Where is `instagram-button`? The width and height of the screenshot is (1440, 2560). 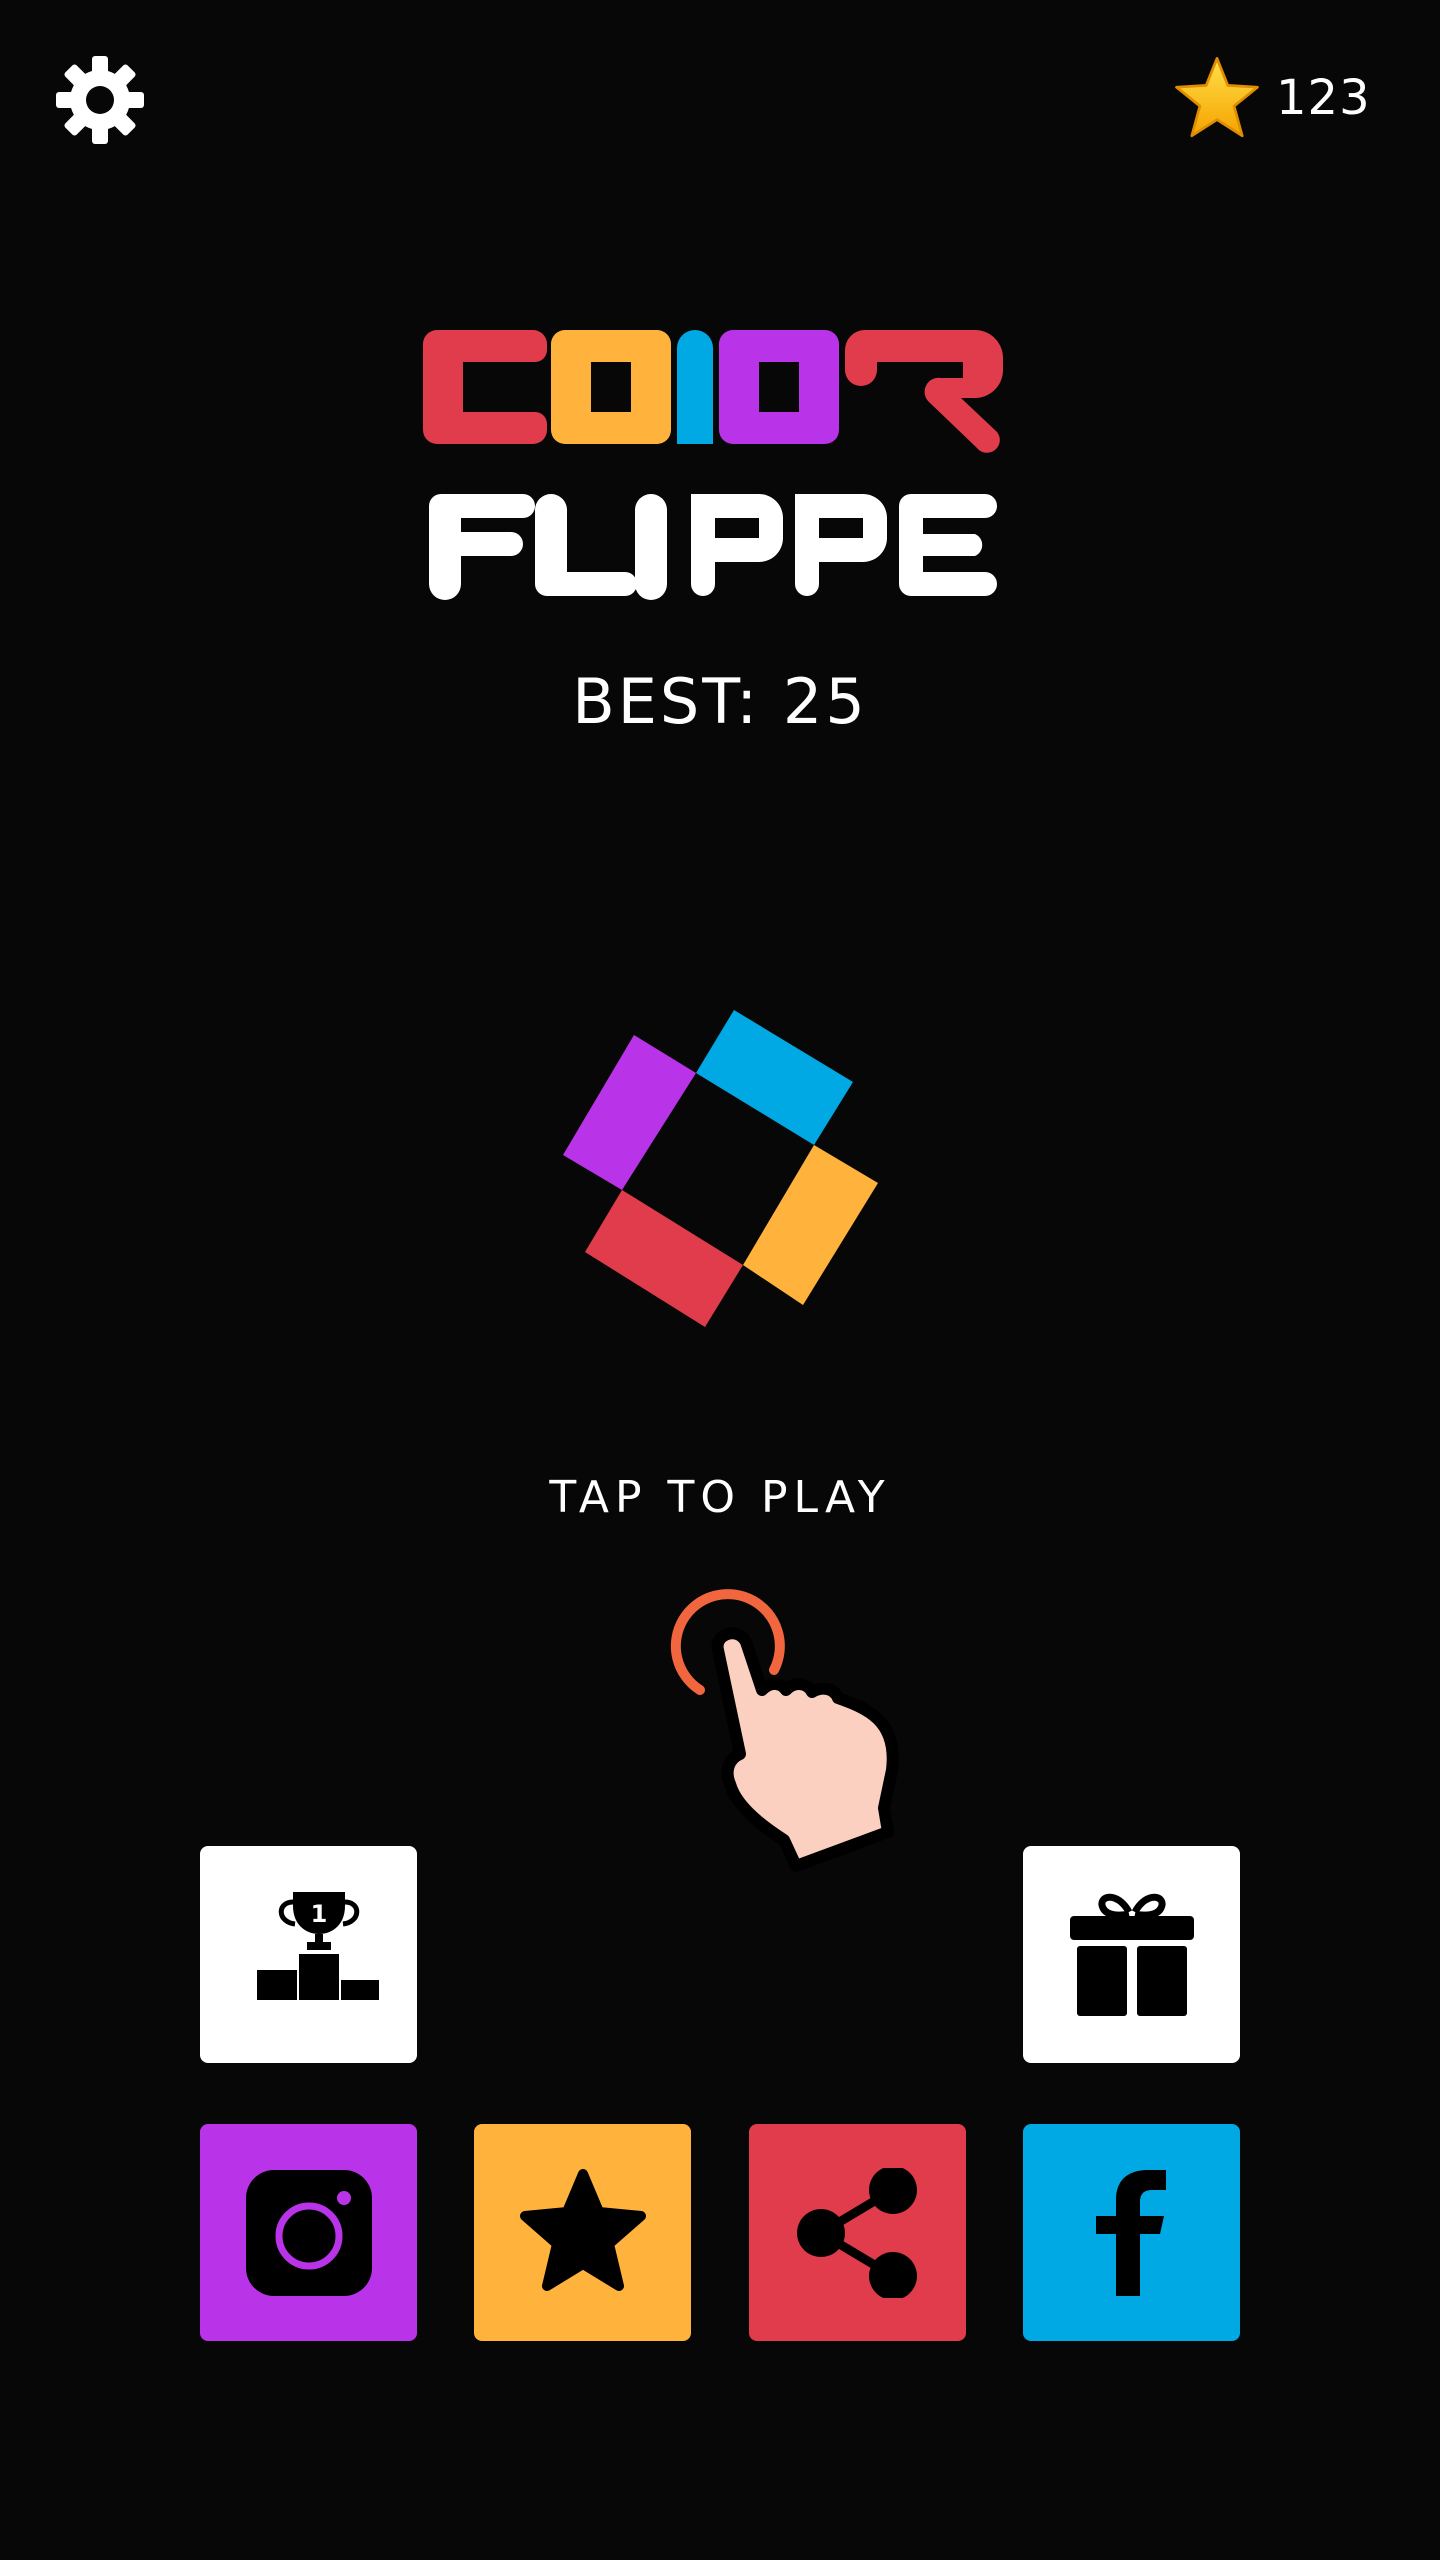 instagram-button is located at coordinates (308, 2232).